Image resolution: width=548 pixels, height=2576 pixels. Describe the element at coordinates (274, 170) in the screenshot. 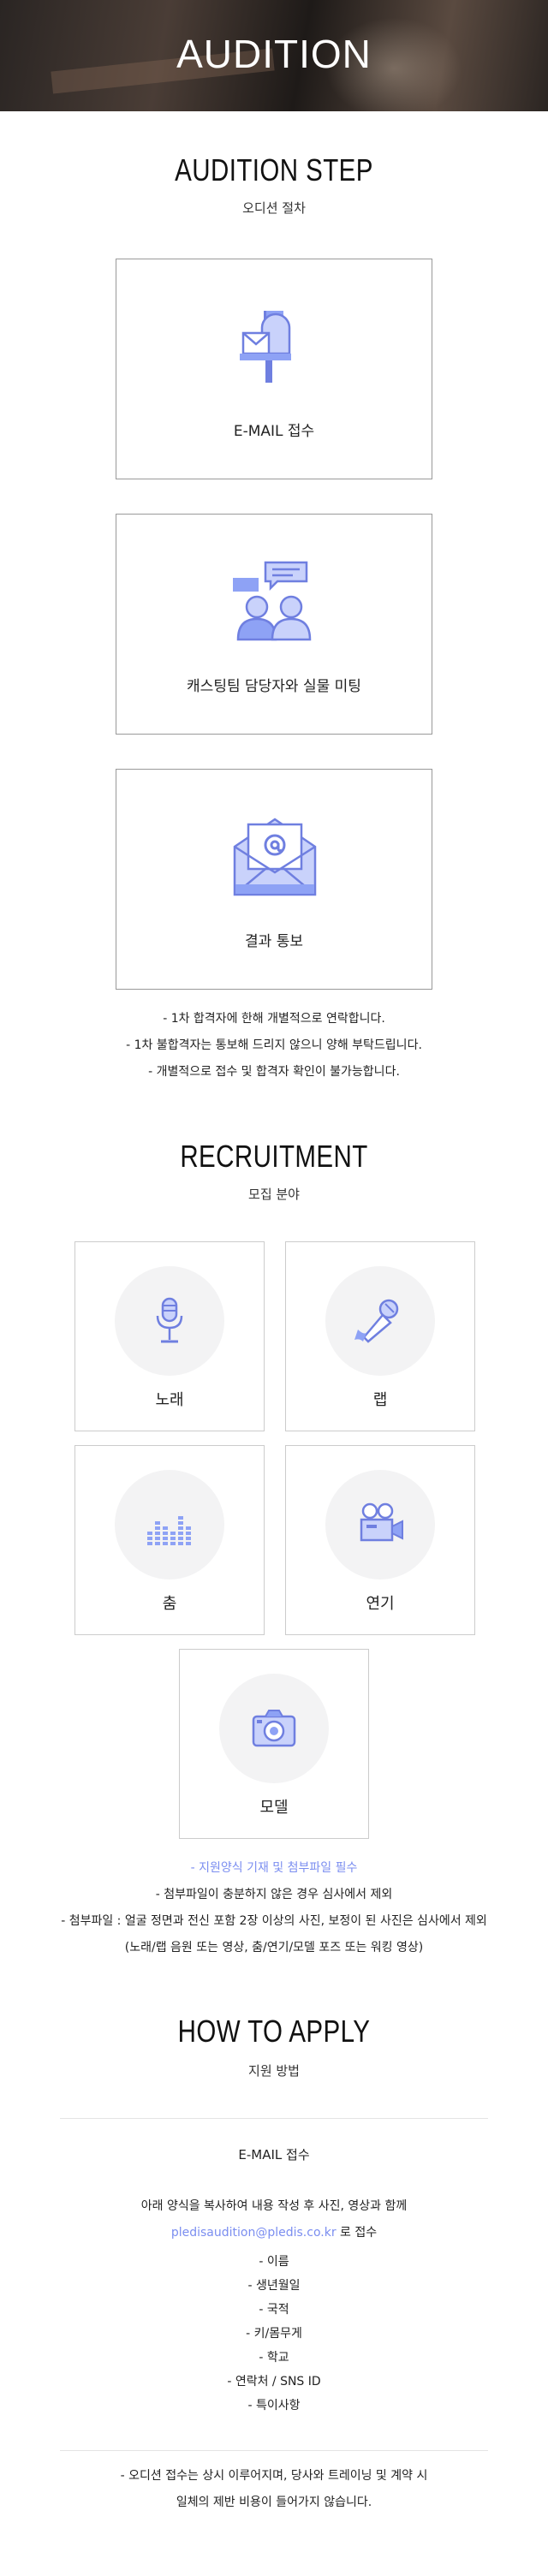

I see `section-title-audition-step: AUDITION STEP` at that location.